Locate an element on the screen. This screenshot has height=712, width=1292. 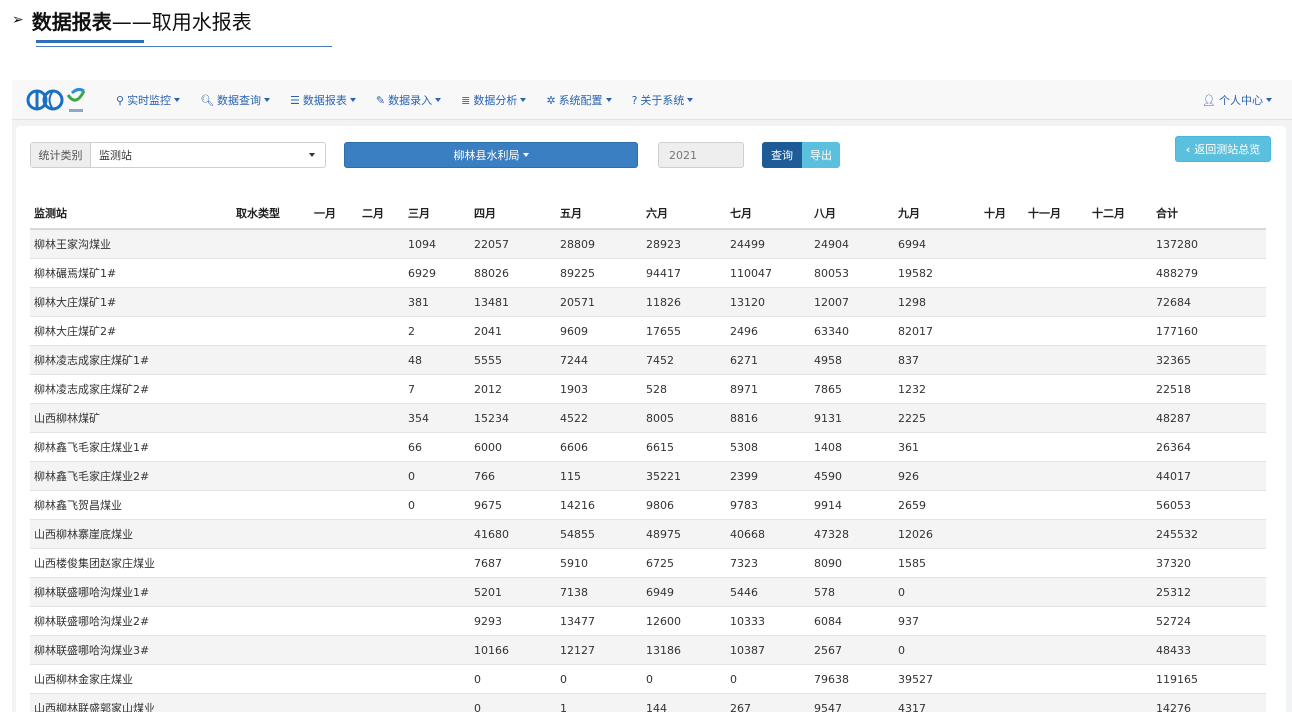
table-cell: 6615 is located at coordinates (660, 447).